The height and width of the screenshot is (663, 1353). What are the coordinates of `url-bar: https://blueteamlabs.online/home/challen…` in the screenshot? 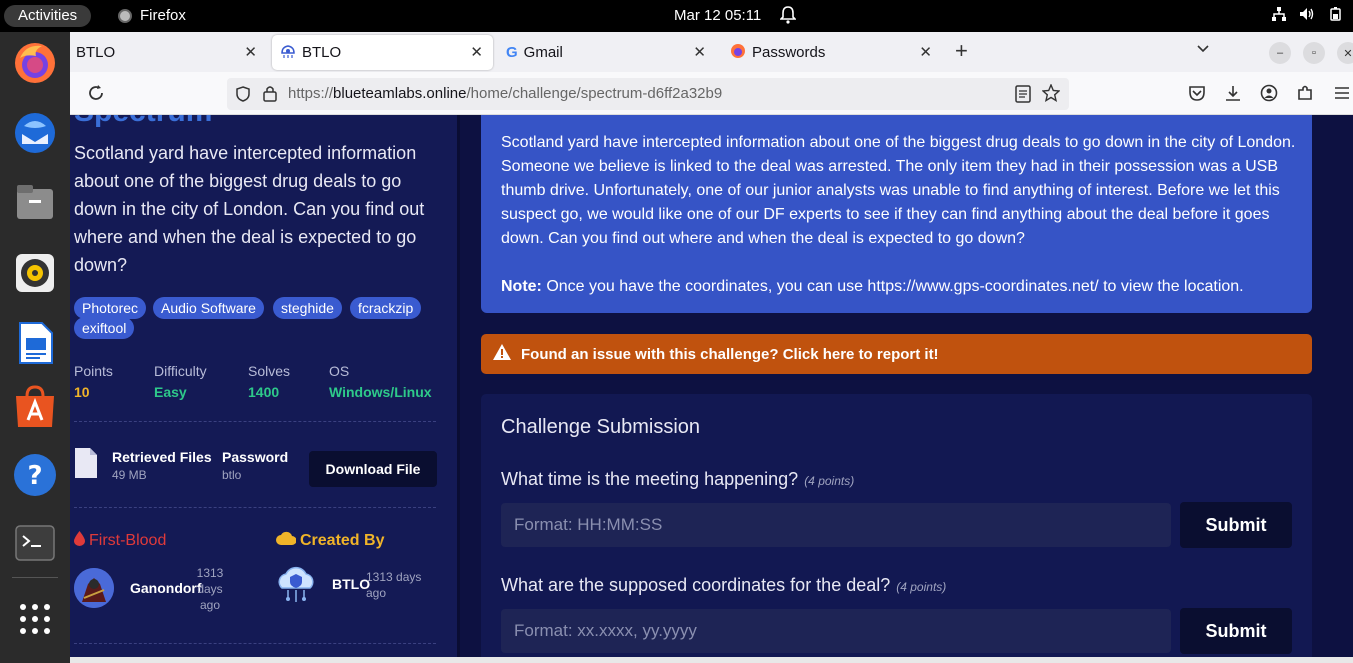 It's located at (648, 94).